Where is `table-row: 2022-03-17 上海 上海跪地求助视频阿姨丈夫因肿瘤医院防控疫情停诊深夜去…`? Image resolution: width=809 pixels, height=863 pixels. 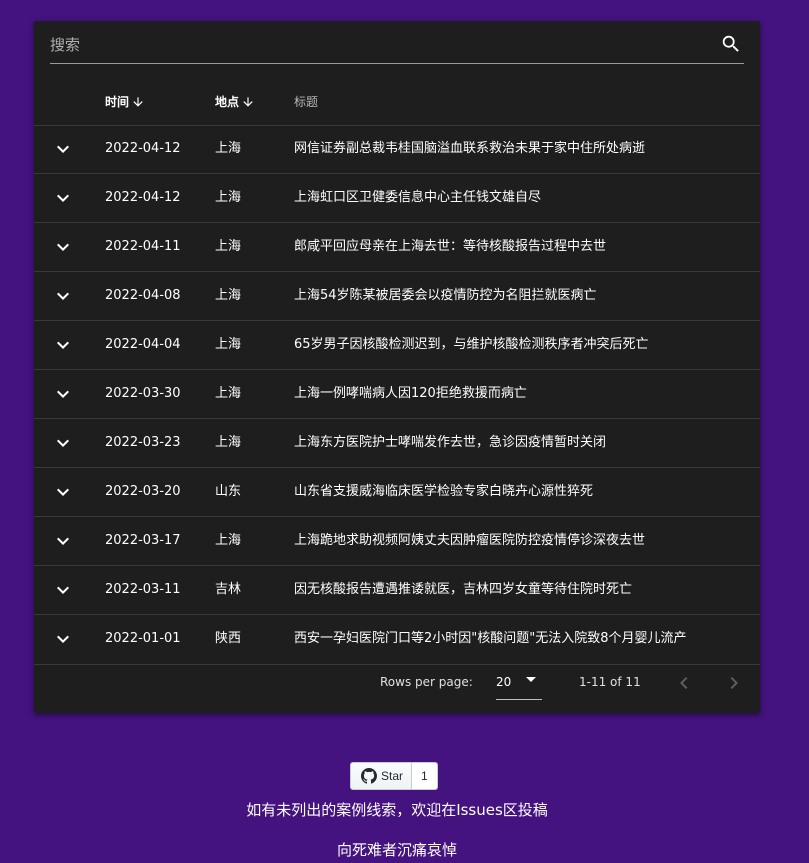
table-row: 2022-03-17 上海 上海跪地求助视频阿姨丈夫因肿瘤医院防控疫情停诊深夜去… is located at coordinates (397, 541).